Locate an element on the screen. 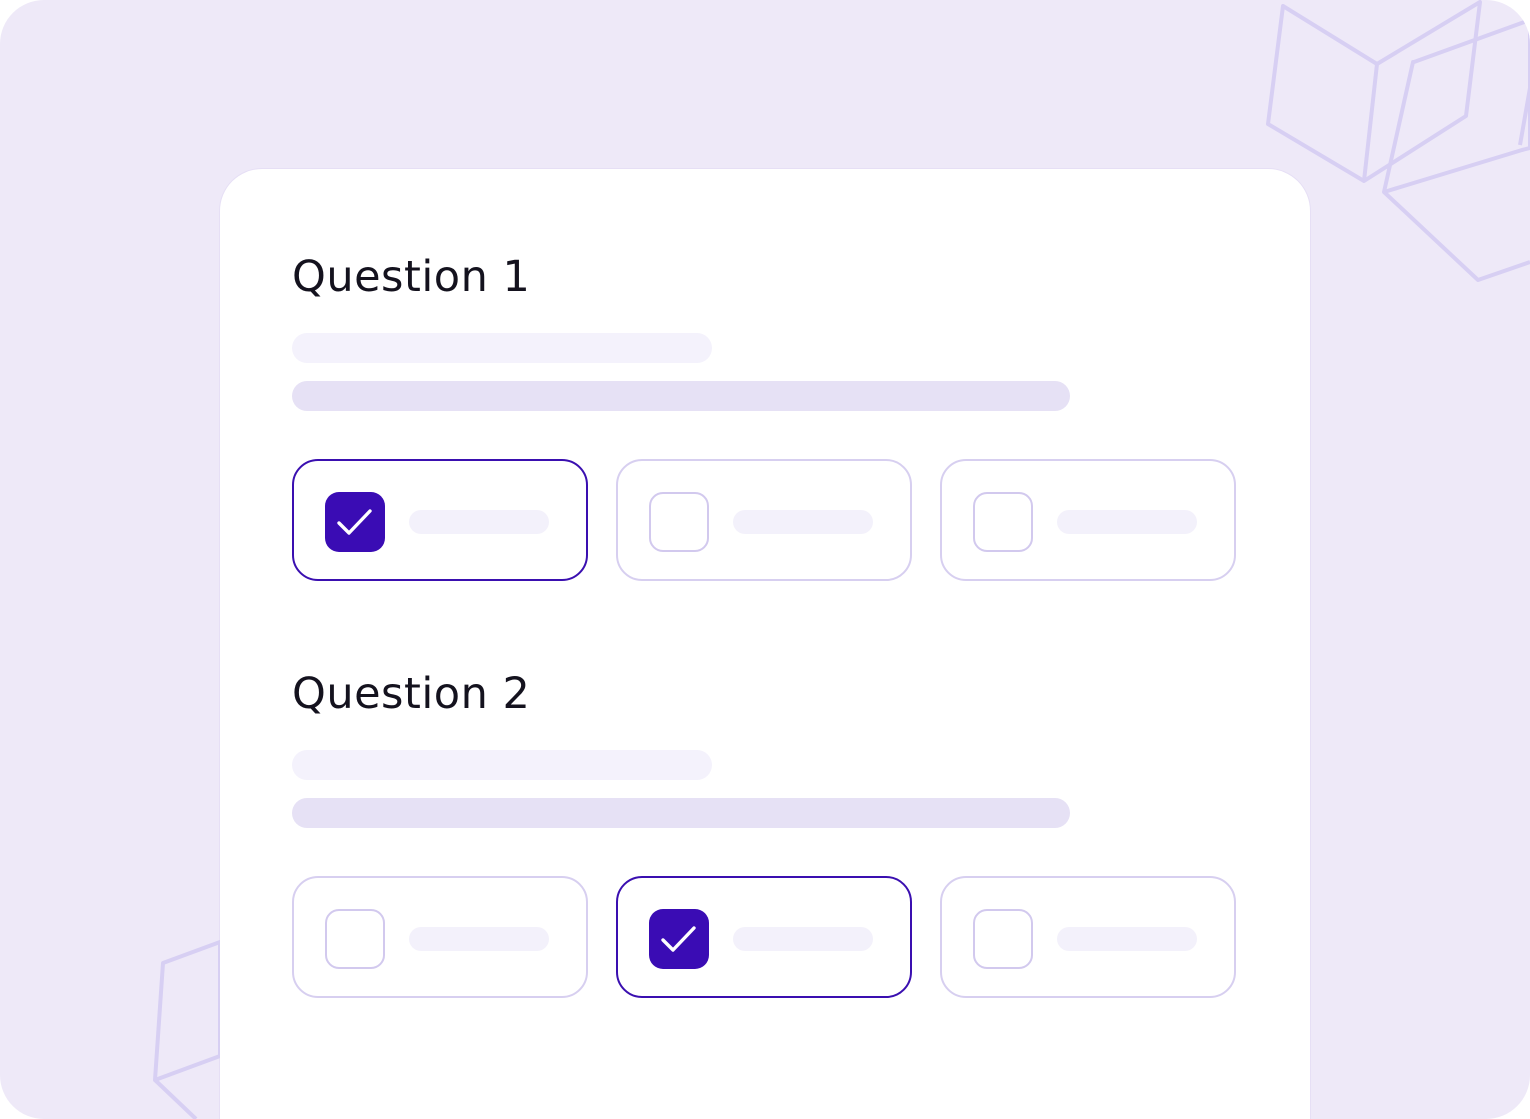  question-1-subtitle-placeholder is located at coordinates (502, 348).